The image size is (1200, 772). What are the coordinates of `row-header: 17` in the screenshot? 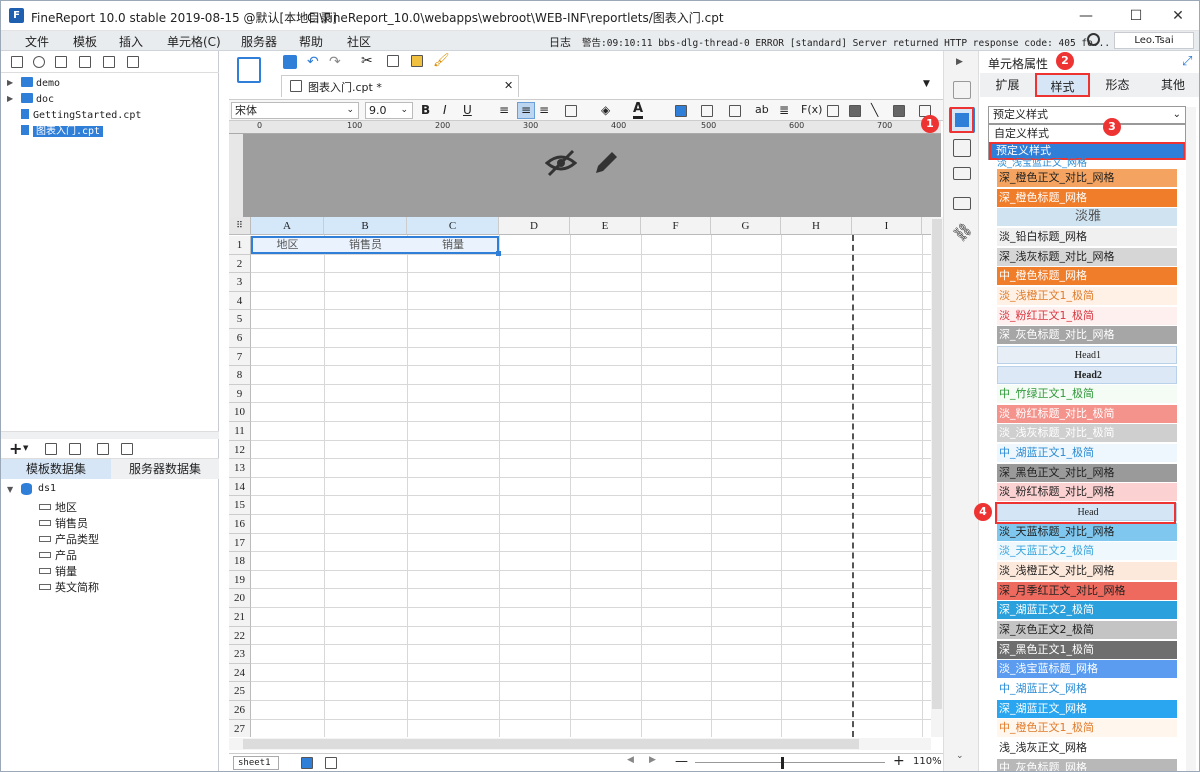 It's located at (240, 543).